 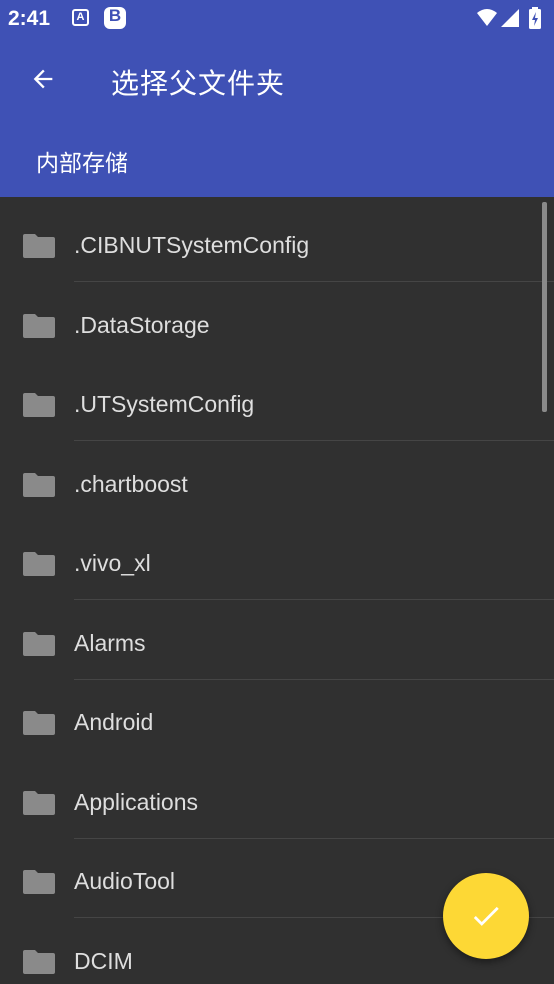 What do you see at coordinates (80, 17) in the screenshot?
I see `notification-a-icon: A` at bounding box center [80, 17].